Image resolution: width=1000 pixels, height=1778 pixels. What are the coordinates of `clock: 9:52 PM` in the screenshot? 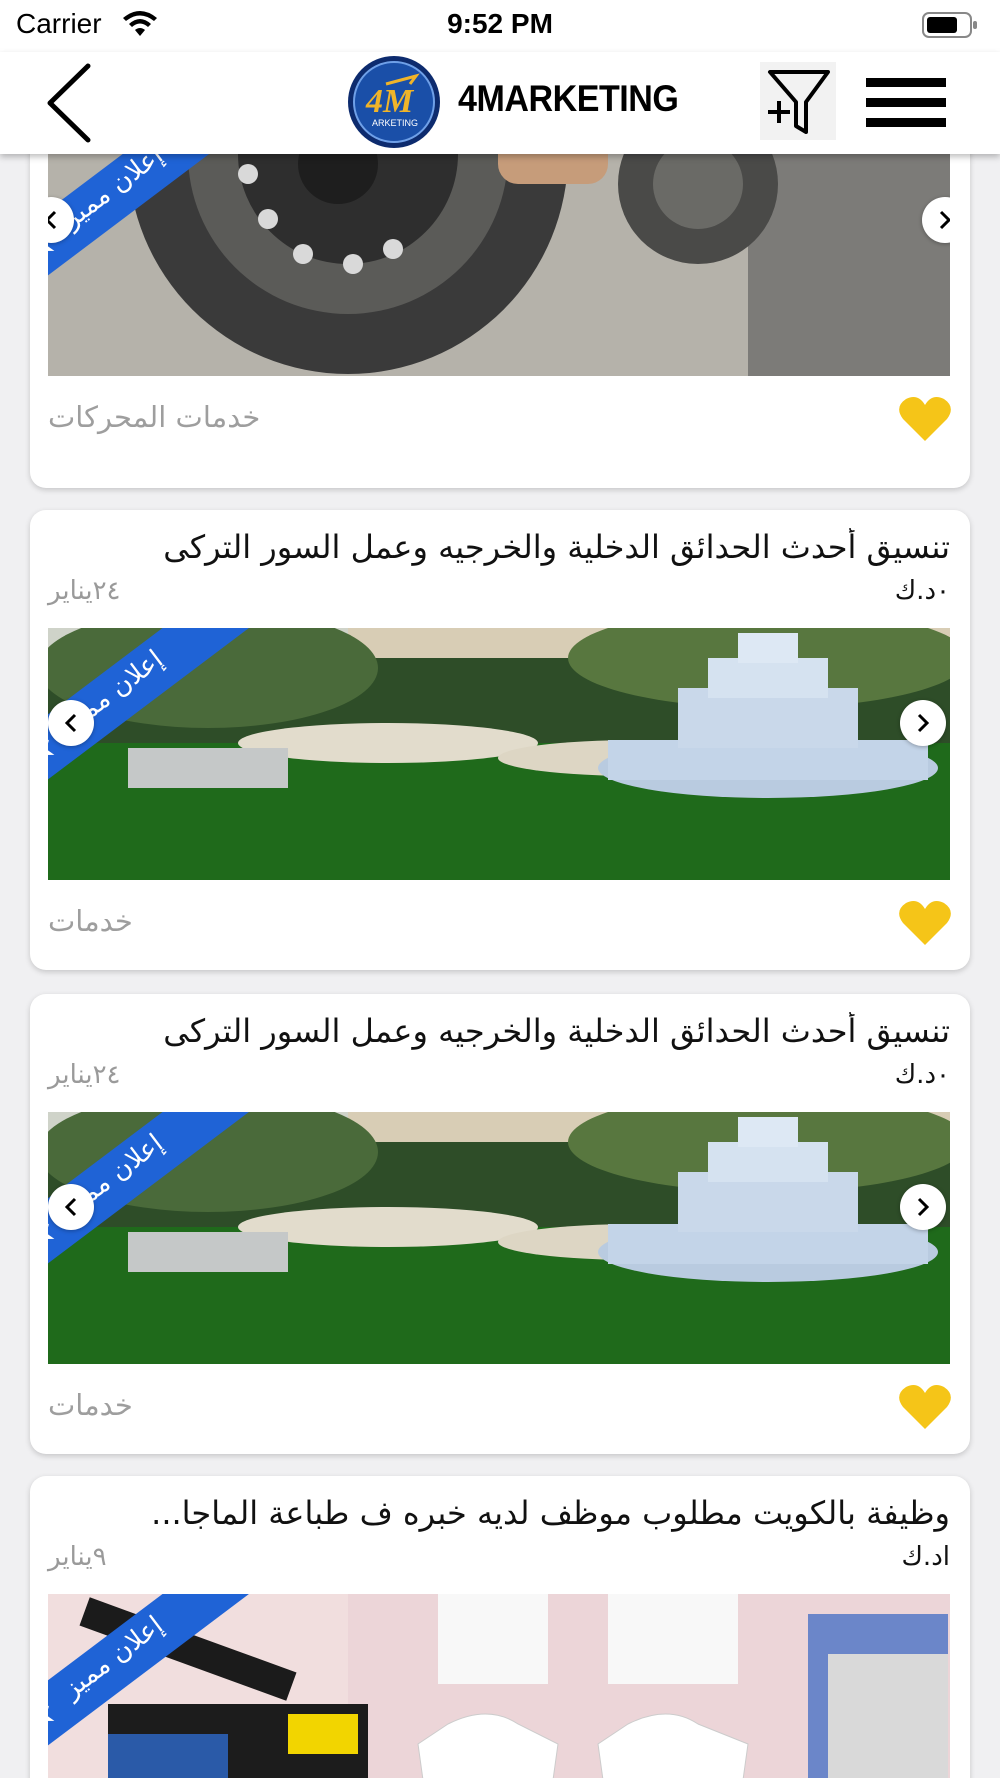 It's located at (500, 23).